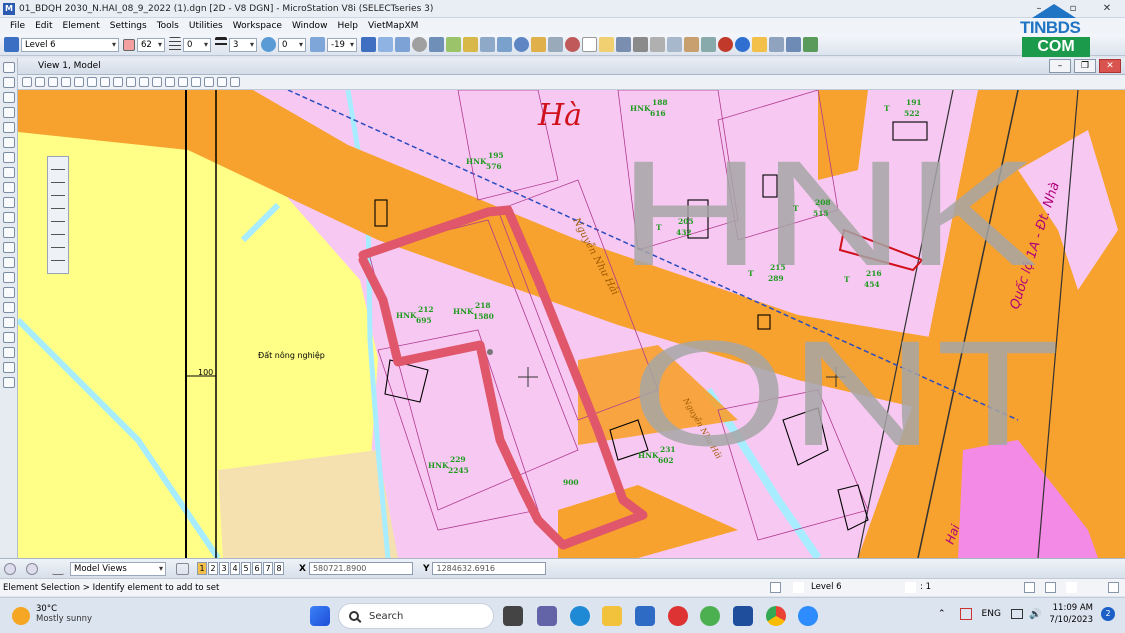  What do you see at coordinates (487, 44) in the screenshot?
I see `snap-tool-icon` at bounding box center [487, 44].